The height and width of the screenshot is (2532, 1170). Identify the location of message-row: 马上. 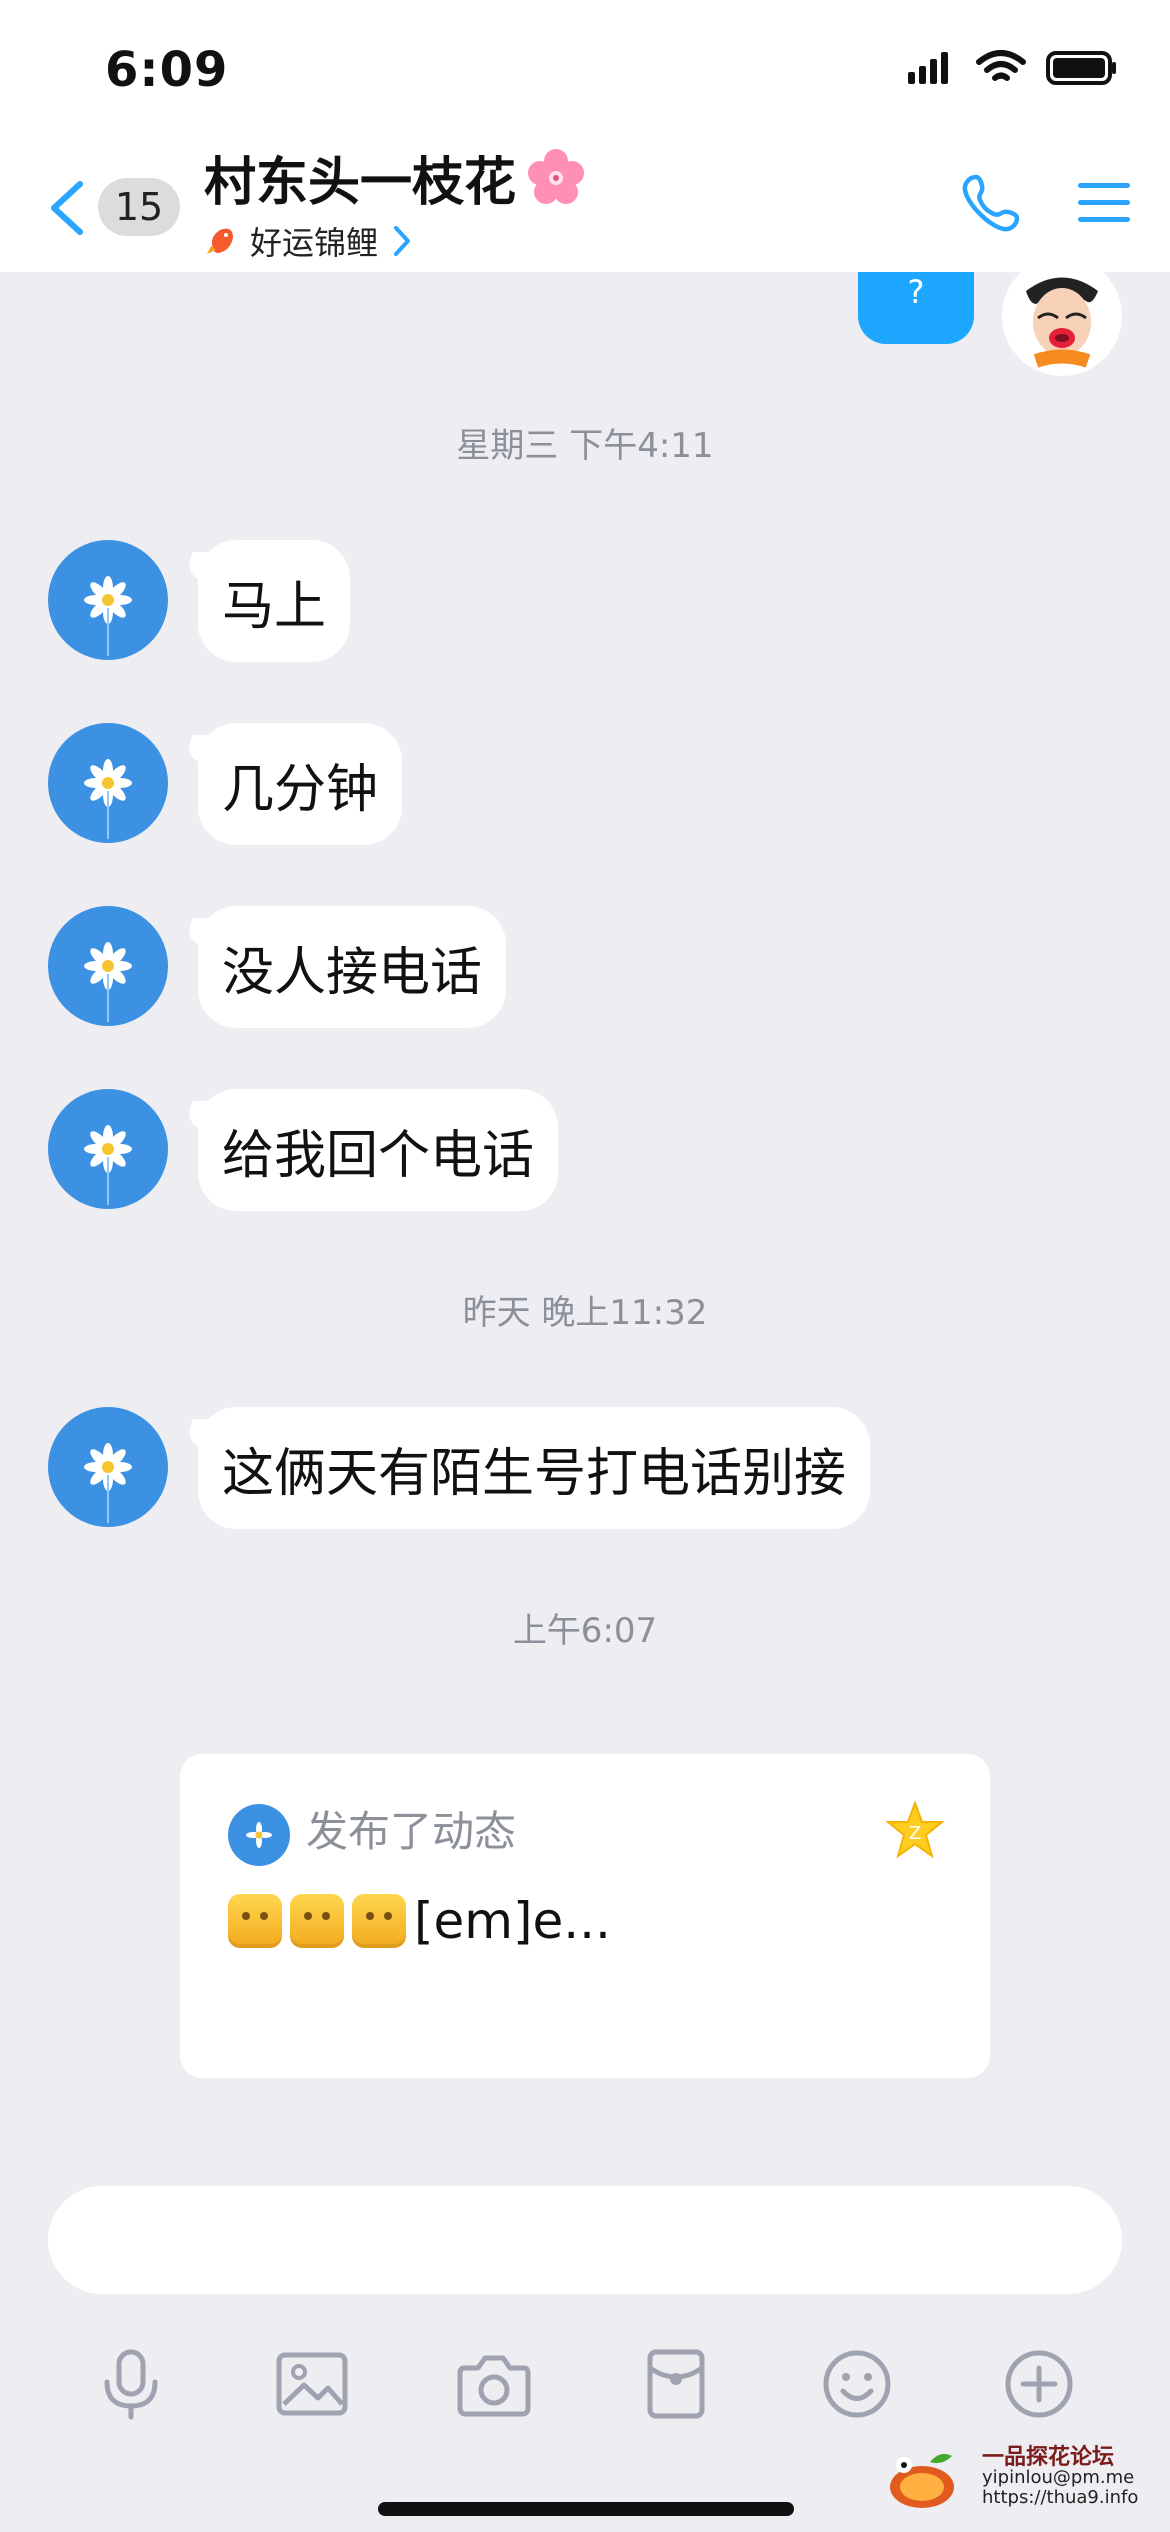
(199, 601).